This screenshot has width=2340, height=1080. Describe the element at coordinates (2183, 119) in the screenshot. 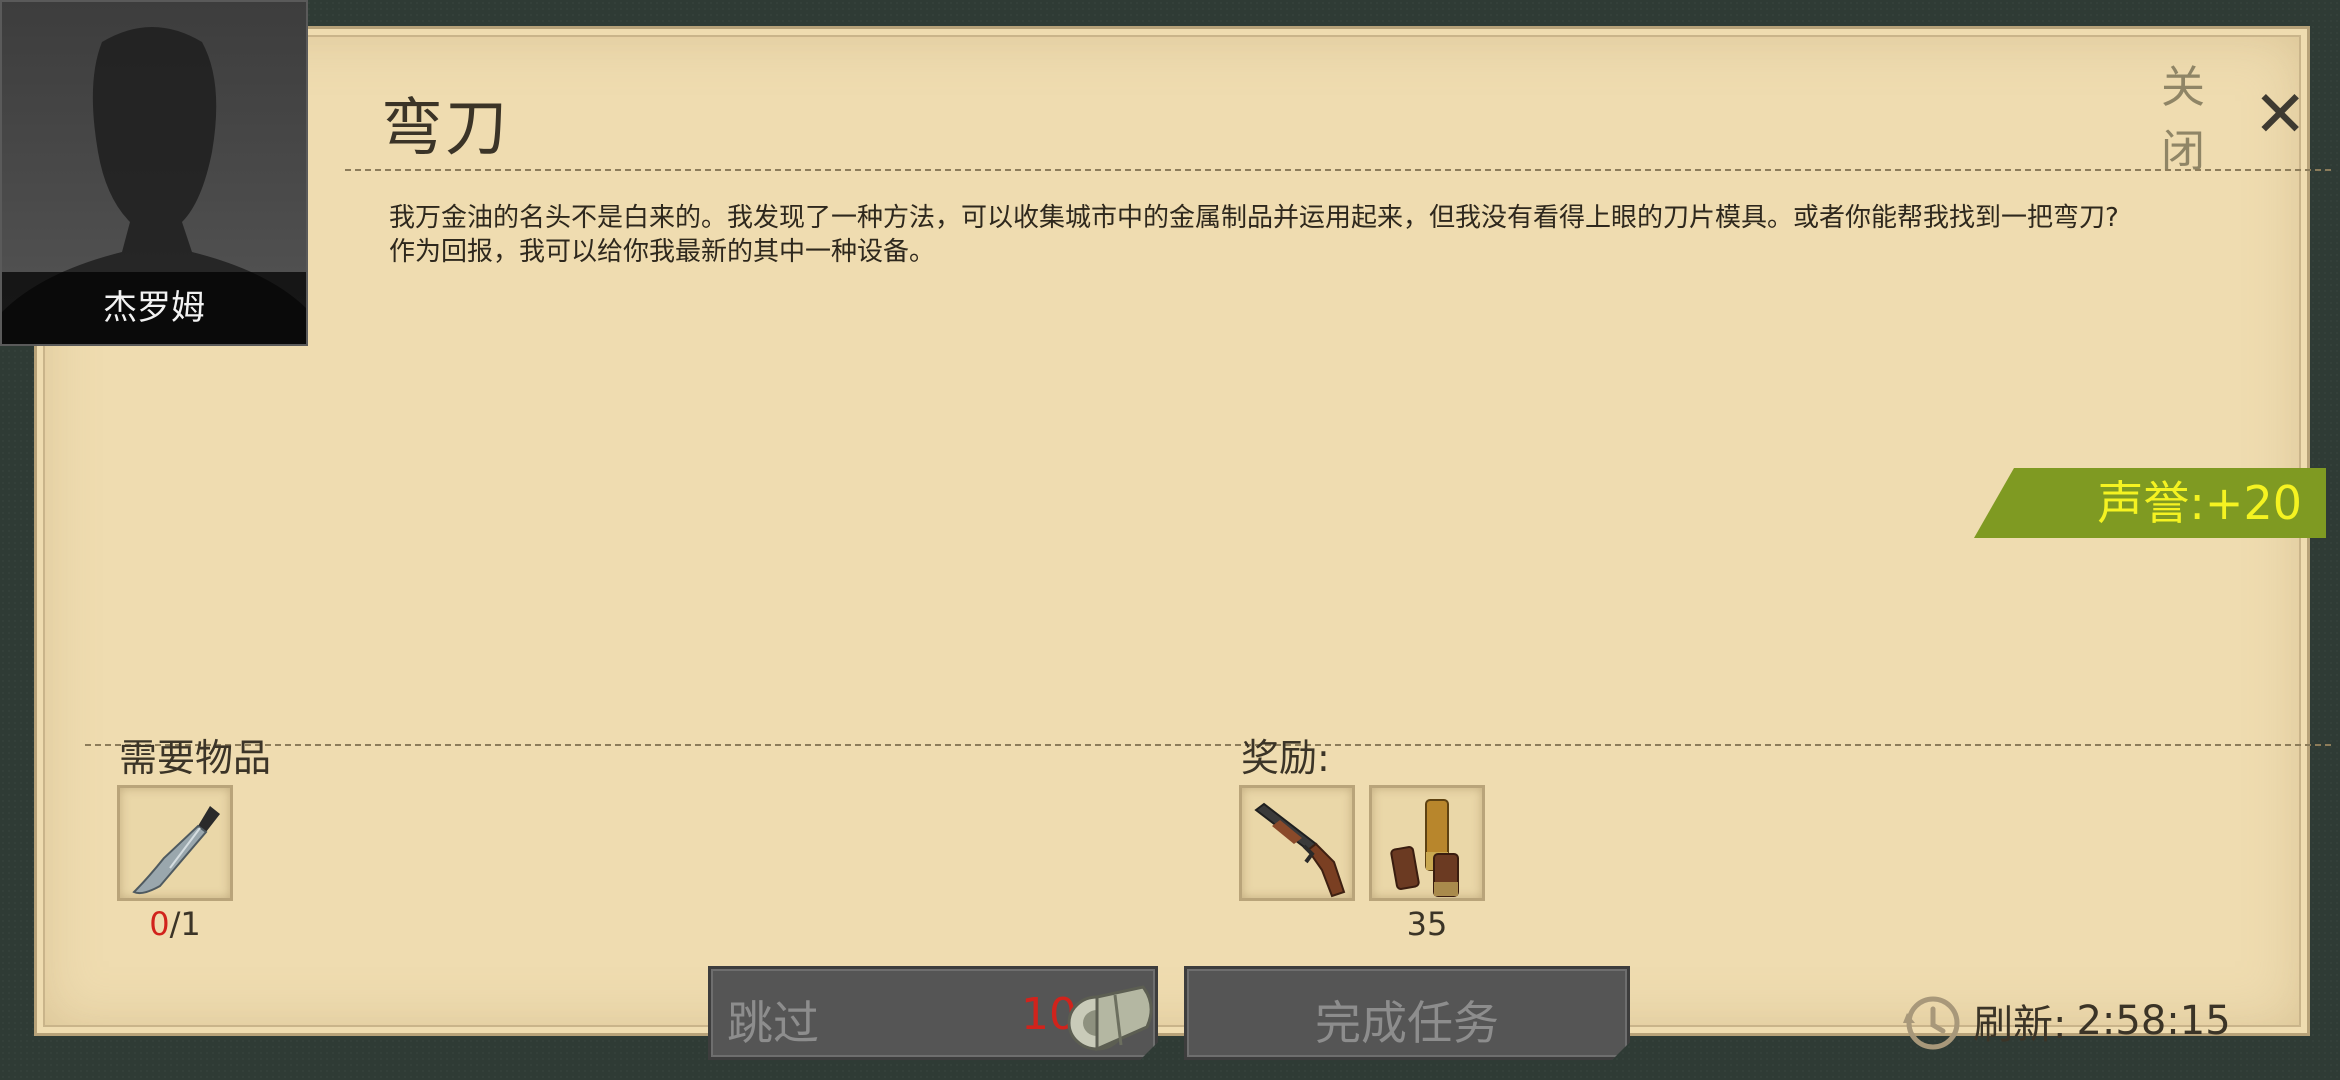

I see `close-label: 关闭` at that location.